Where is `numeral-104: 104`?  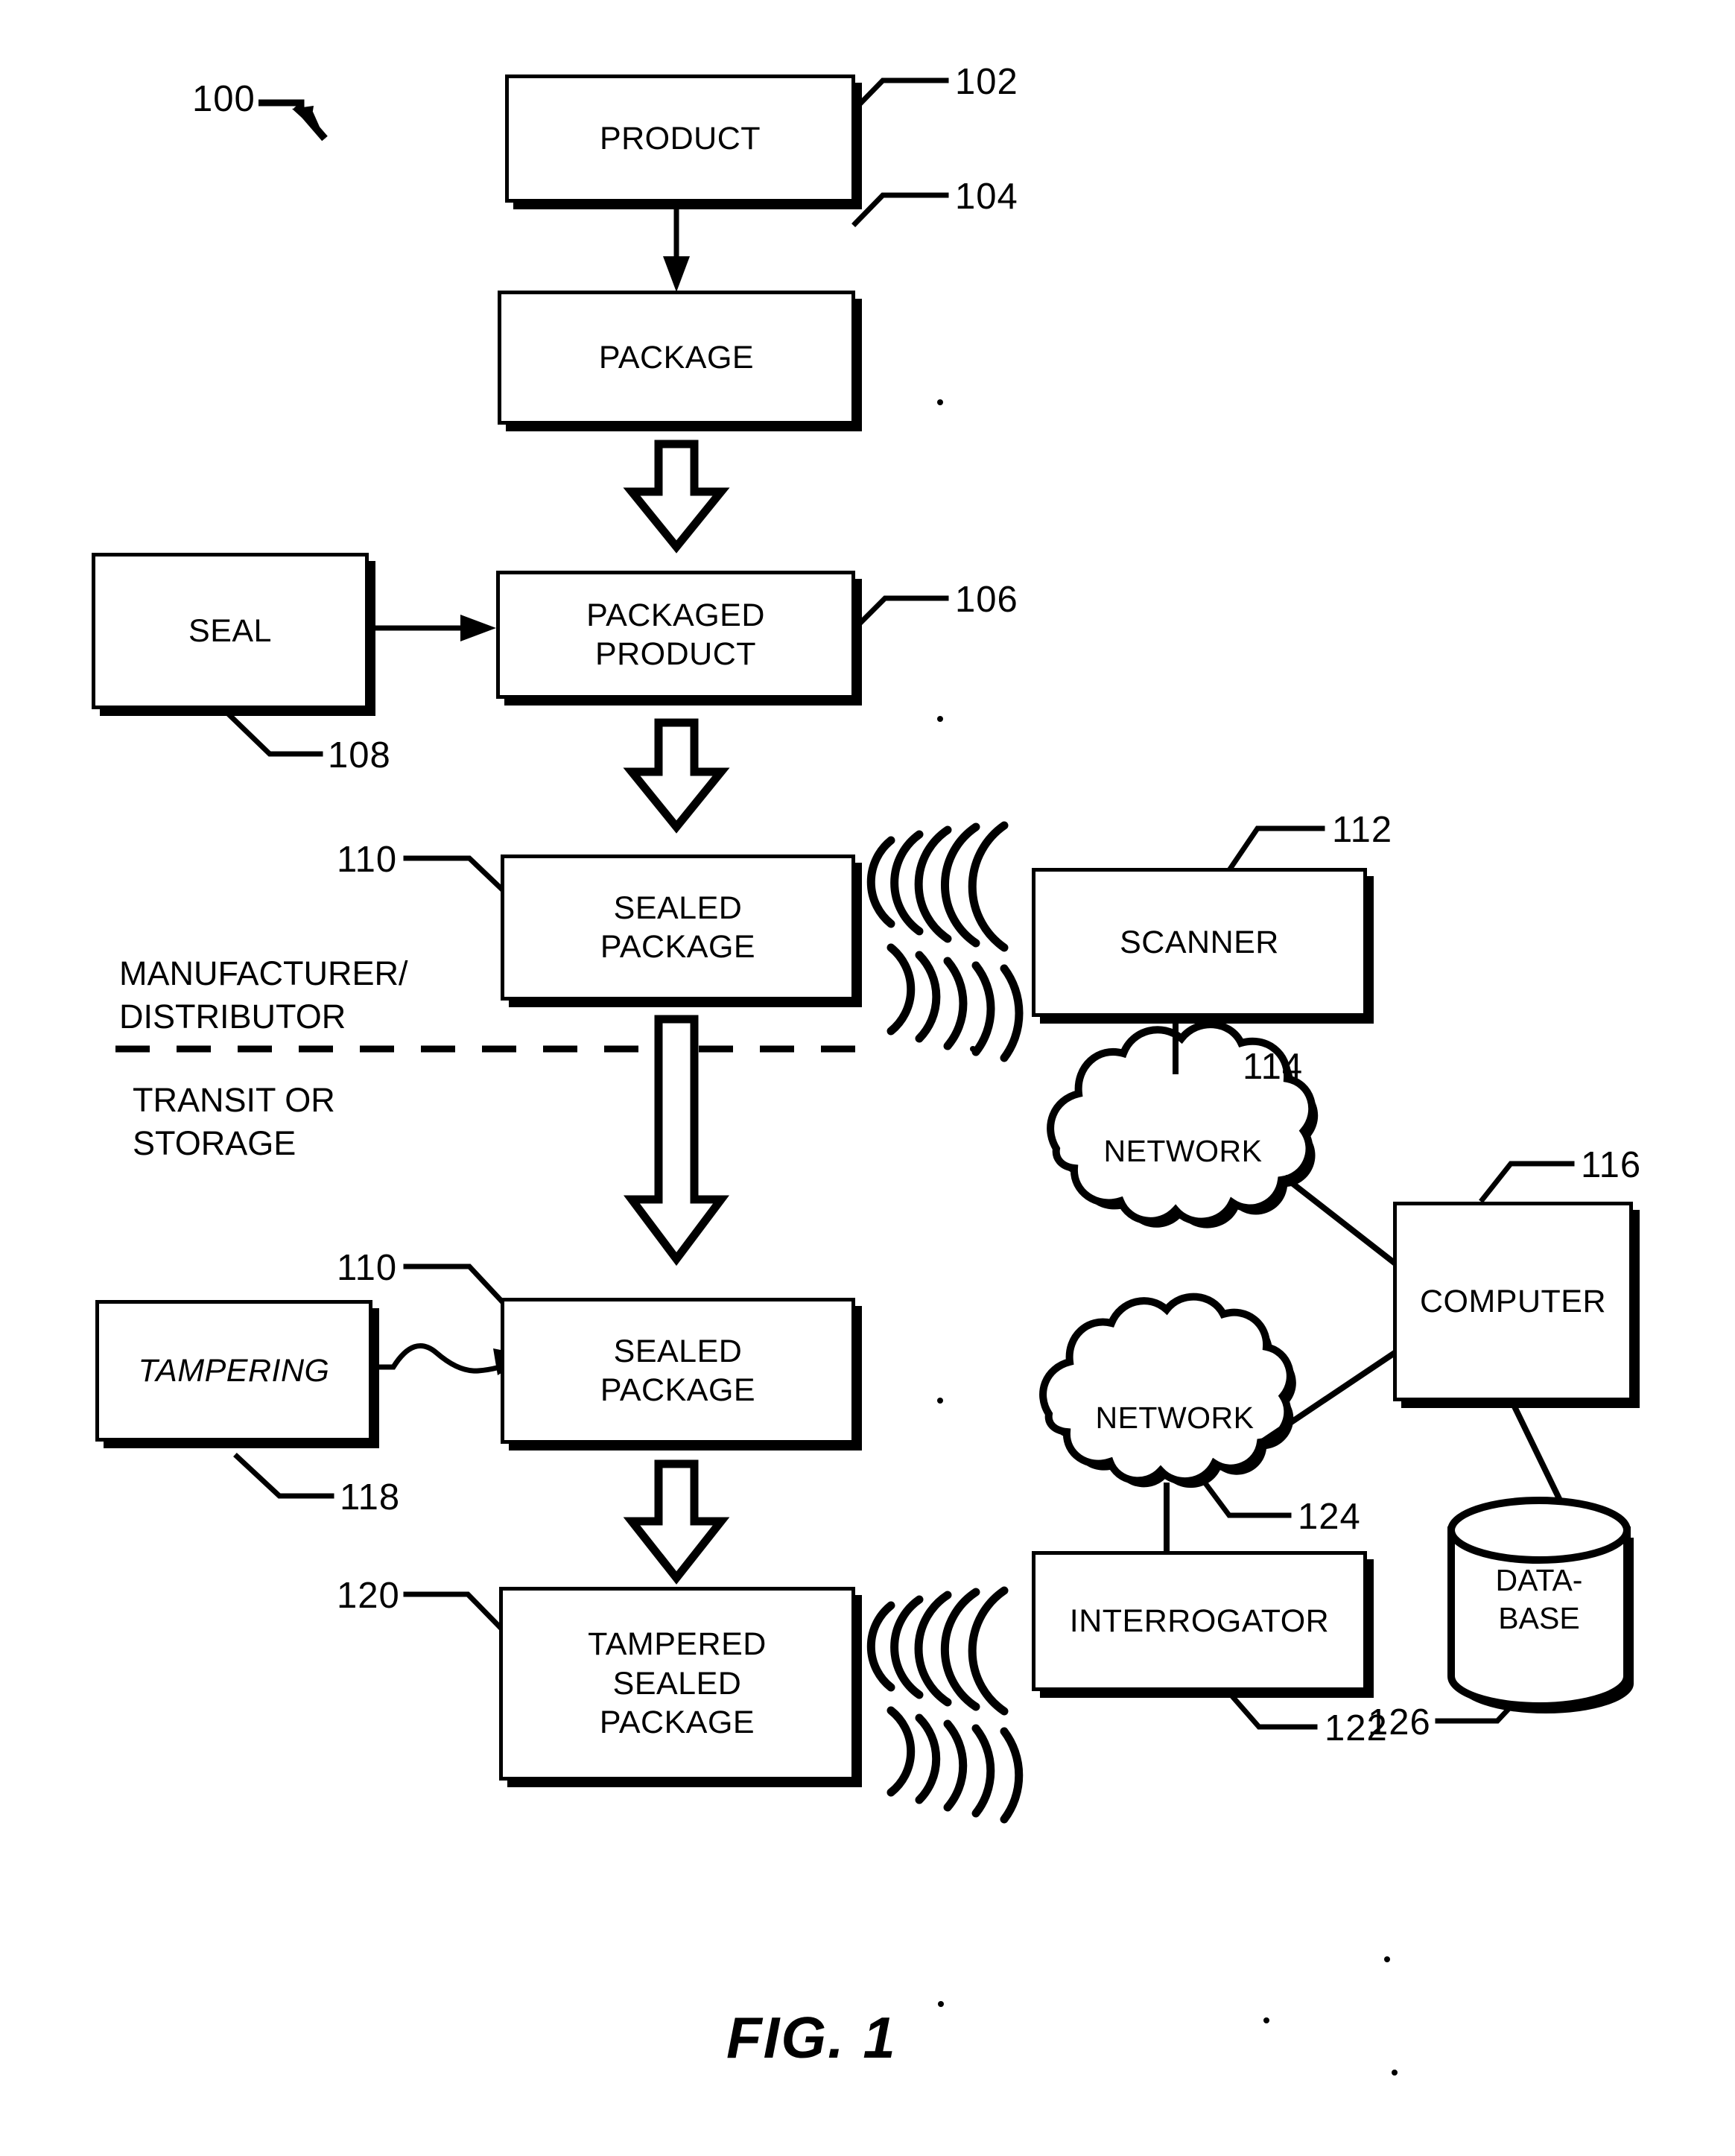
numeral-104: 104 is located at coordinates (986, 197).